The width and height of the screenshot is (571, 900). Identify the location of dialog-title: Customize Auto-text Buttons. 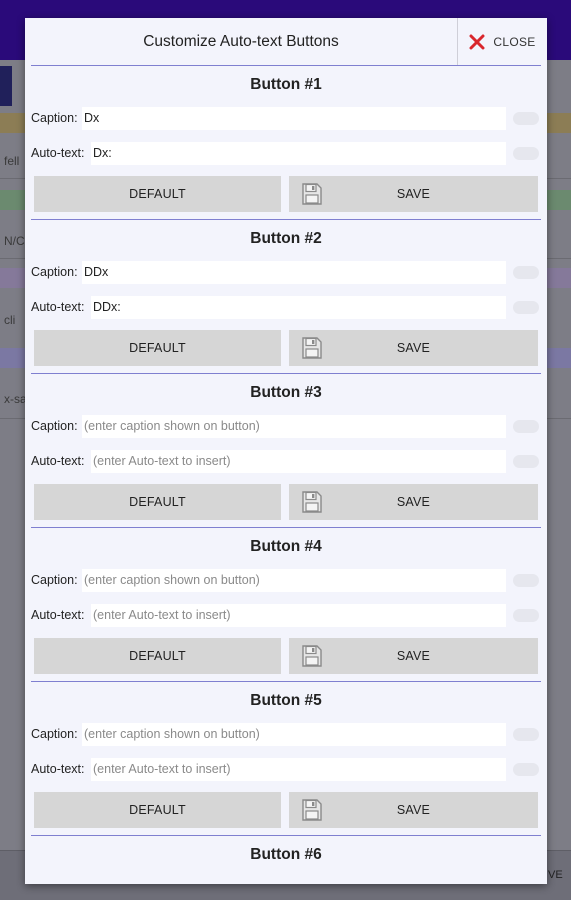
(241, 41).